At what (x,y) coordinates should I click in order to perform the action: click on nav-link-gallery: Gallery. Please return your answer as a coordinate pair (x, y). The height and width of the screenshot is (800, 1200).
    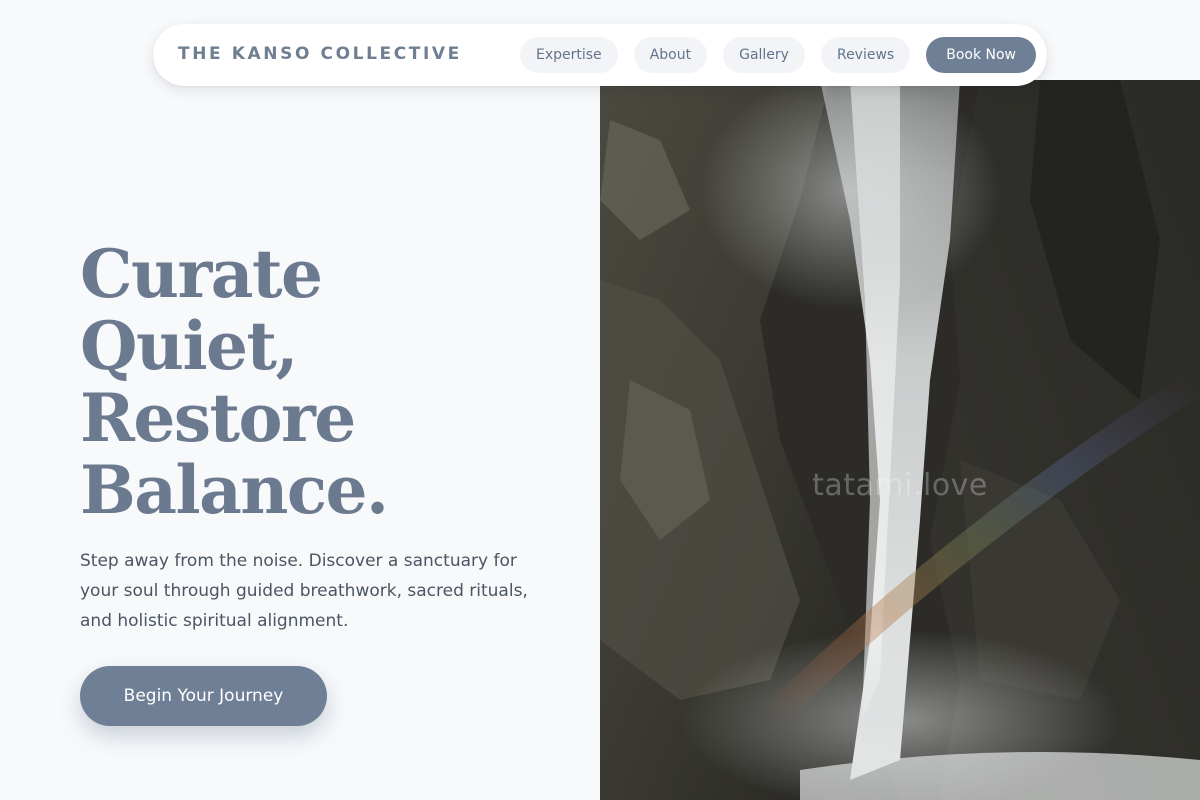
    Looking at the image, I should click on (764, 55).